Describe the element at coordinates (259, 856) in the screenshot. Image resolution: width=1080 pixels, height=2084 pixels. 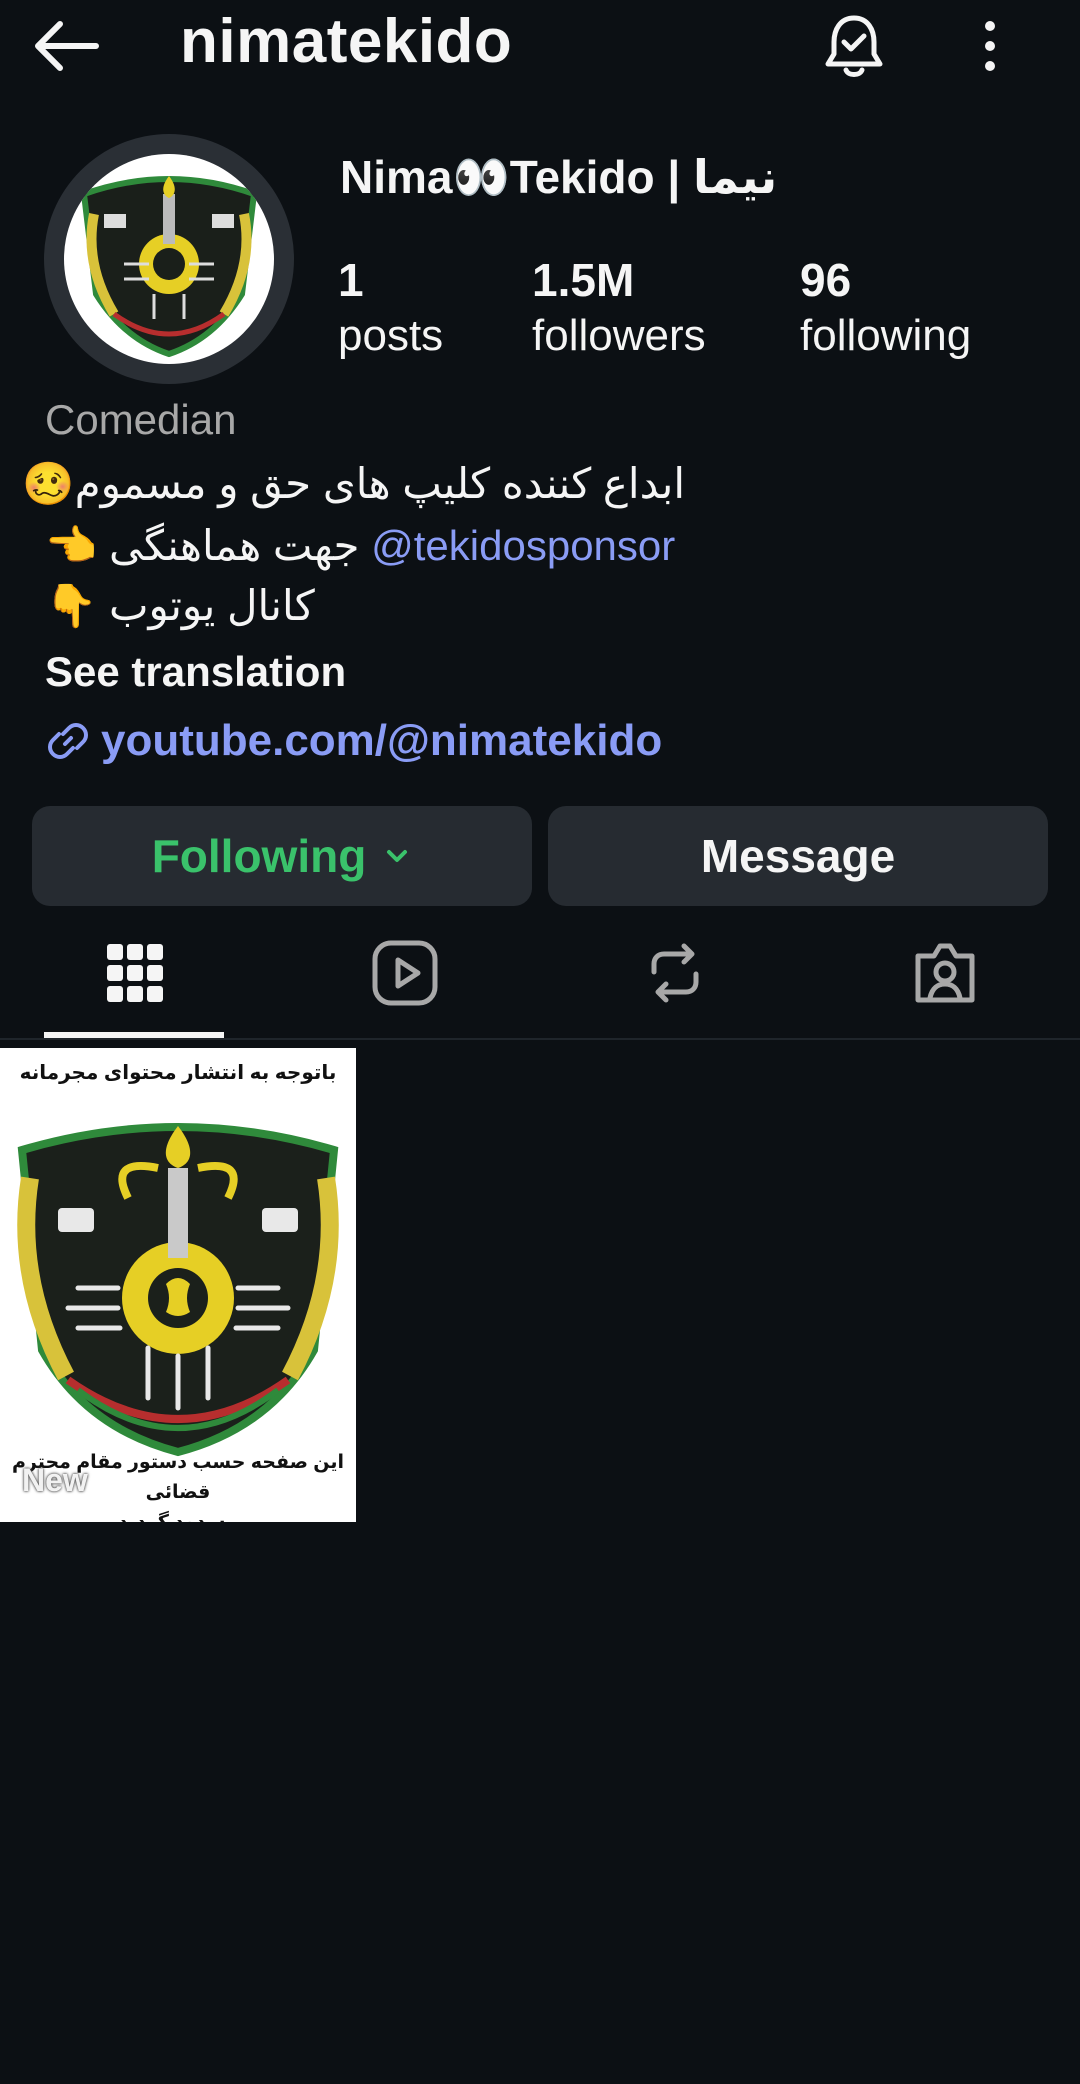
I see `following-button-label: Following` at that location.